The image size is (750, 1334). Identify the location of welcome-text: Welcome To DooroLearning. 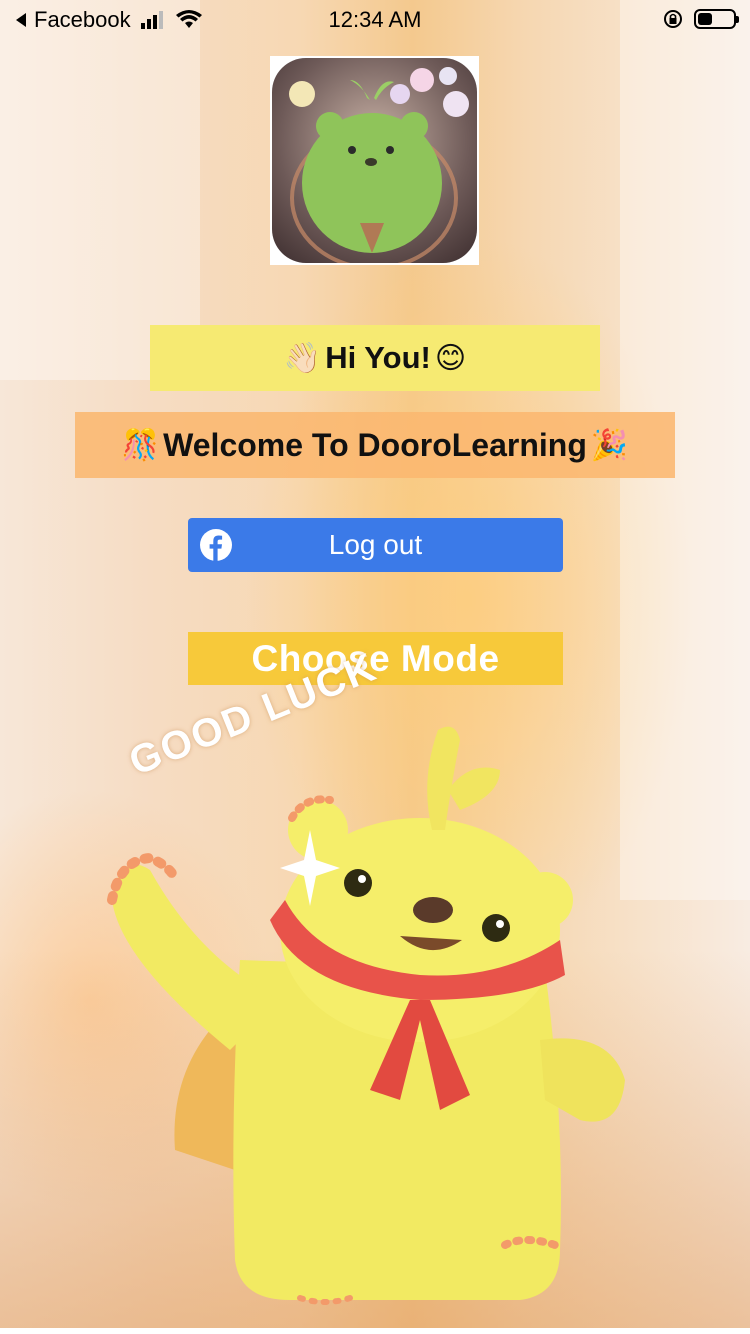
(375, 444).